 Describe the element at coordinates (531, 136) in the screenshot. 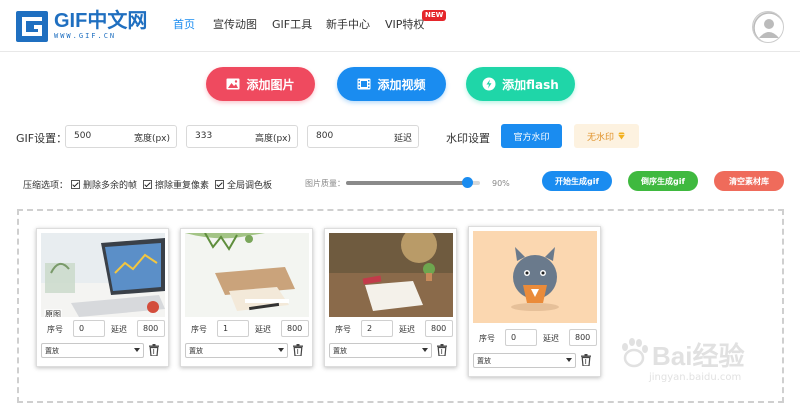

I see `official-watermark-button: 官方水印` at that location.